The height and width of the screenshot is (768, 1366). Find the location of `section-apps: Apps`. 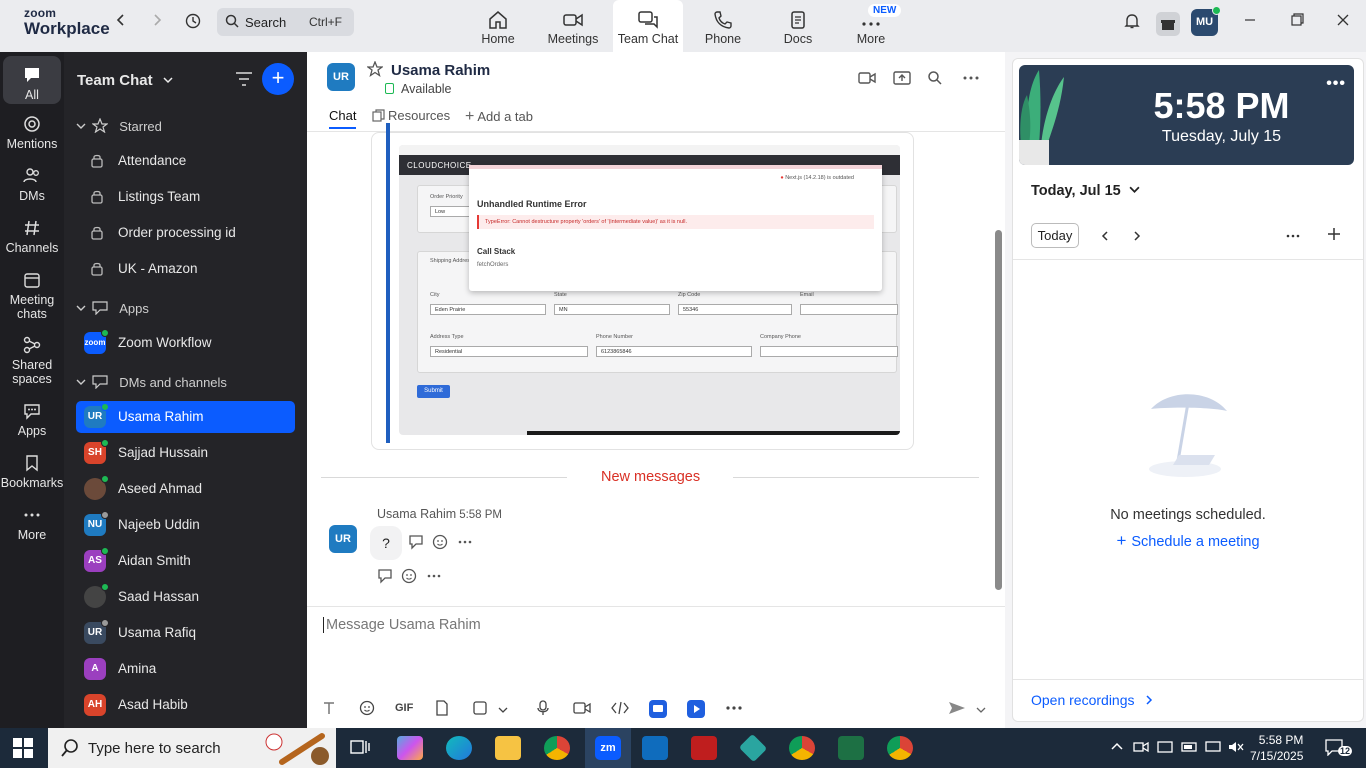

section-apps: Apps is located at coordinates (112, 308).